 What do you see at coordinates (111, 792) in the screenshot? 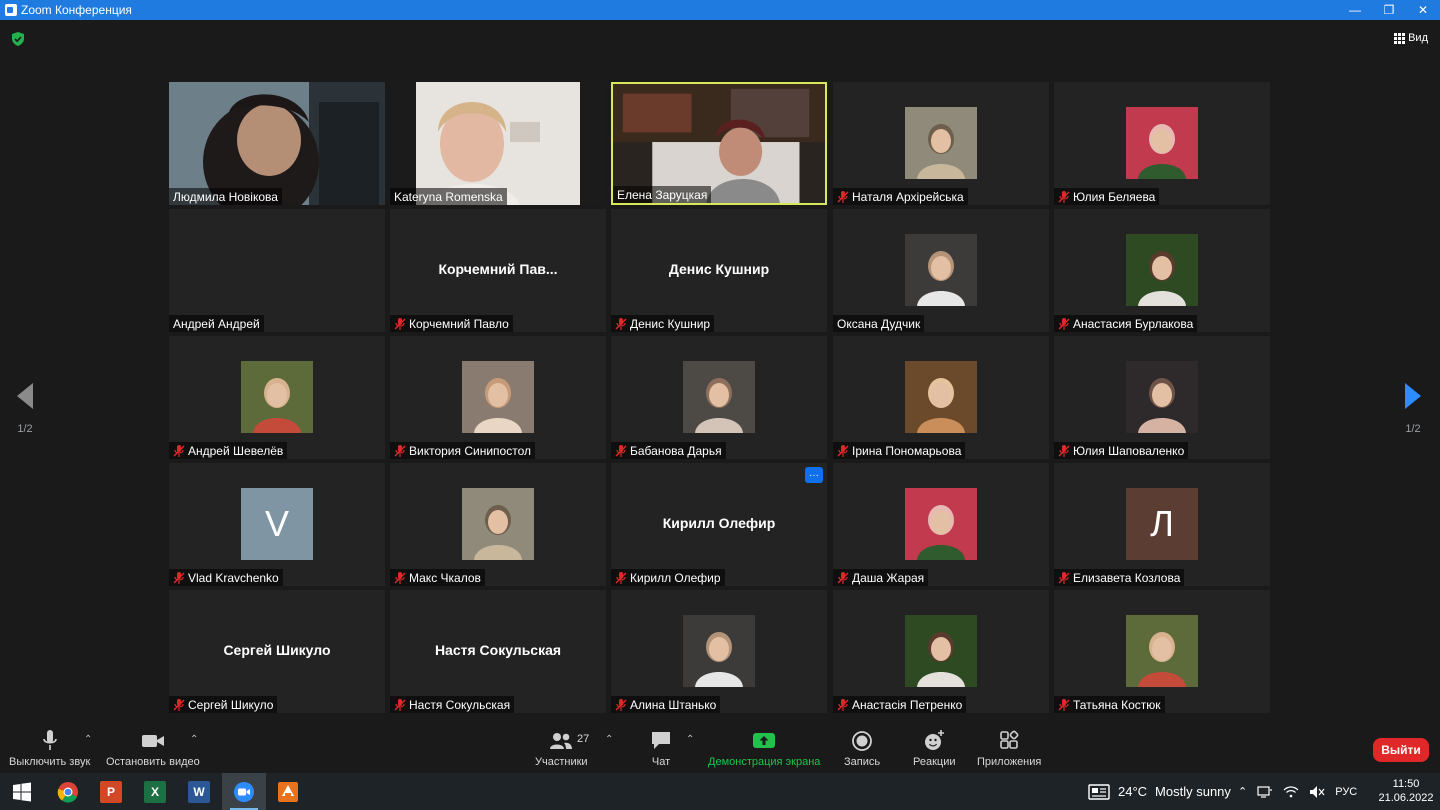
I see `powerpoint-icon: P` at bounding box center [111, 792].